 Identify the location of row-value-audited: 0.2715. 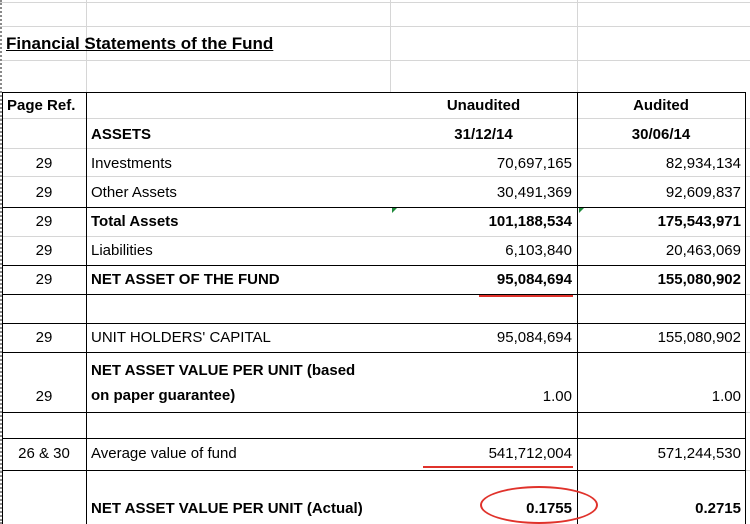
(718, 508).